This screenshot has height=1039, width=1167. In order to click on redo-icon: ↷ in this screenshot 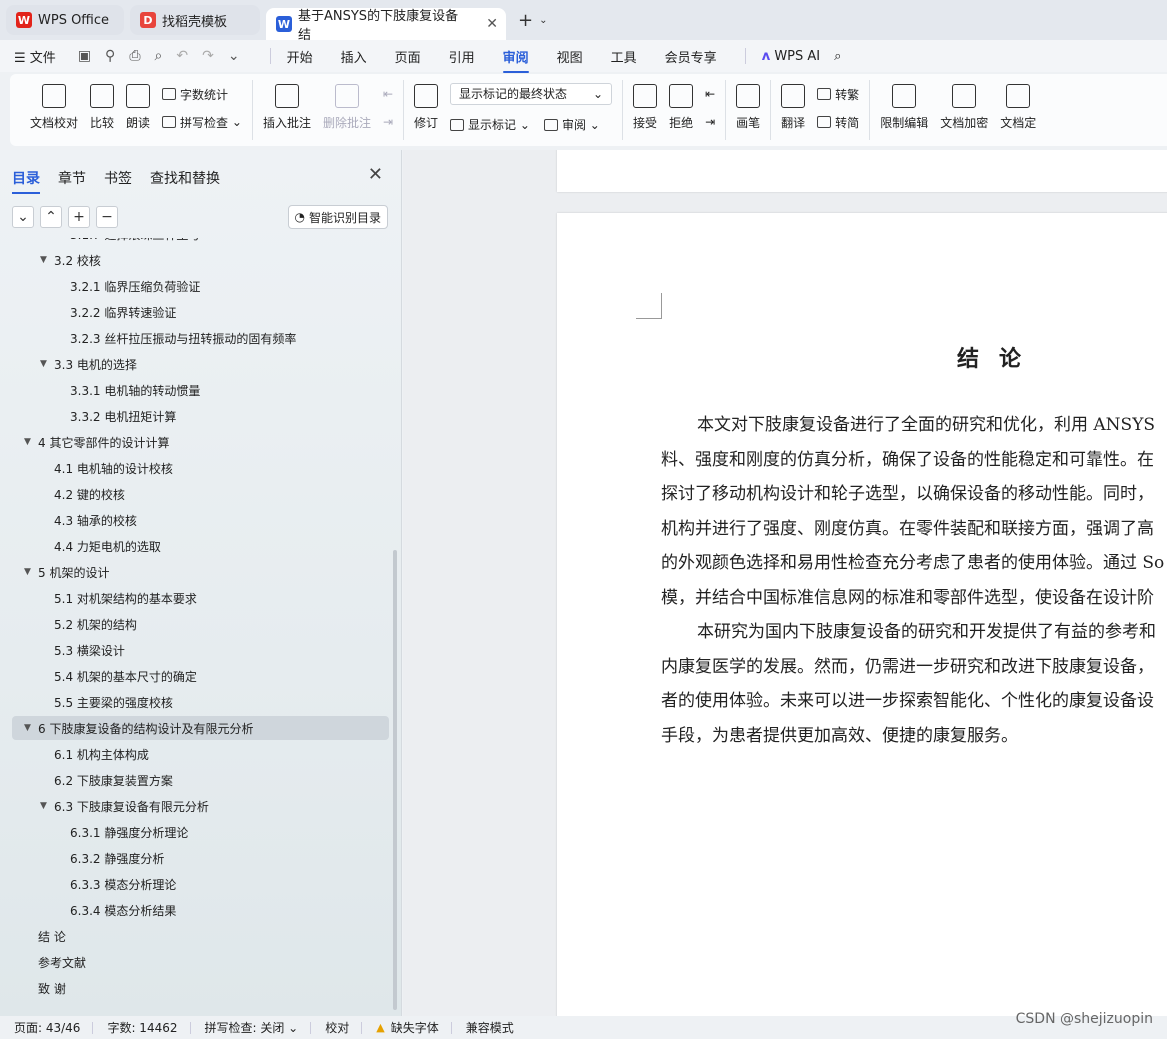, I will do `click(208, 56)`.